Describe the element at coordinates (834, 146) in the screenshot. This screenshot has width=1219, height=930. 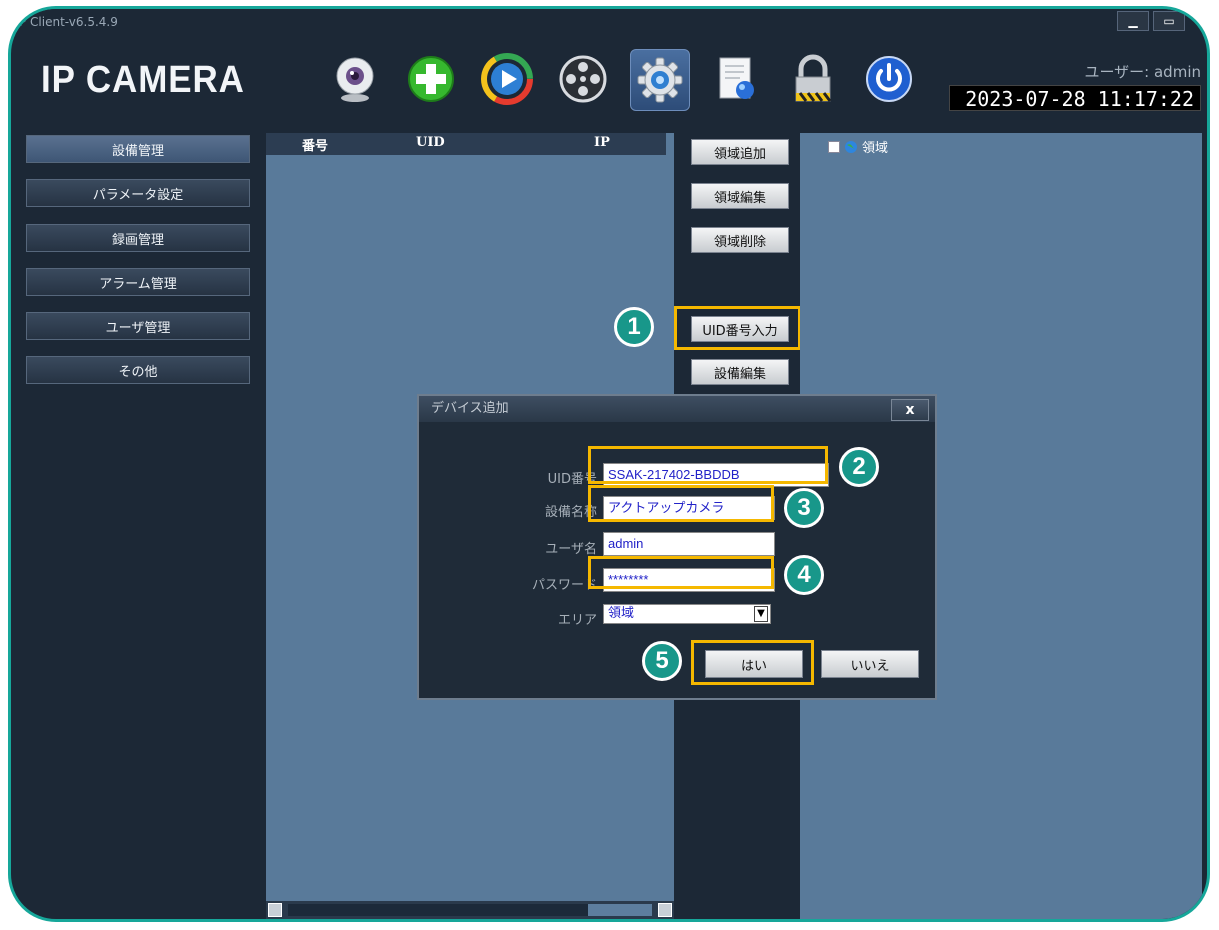
I see `tree-checkbox` at that location.